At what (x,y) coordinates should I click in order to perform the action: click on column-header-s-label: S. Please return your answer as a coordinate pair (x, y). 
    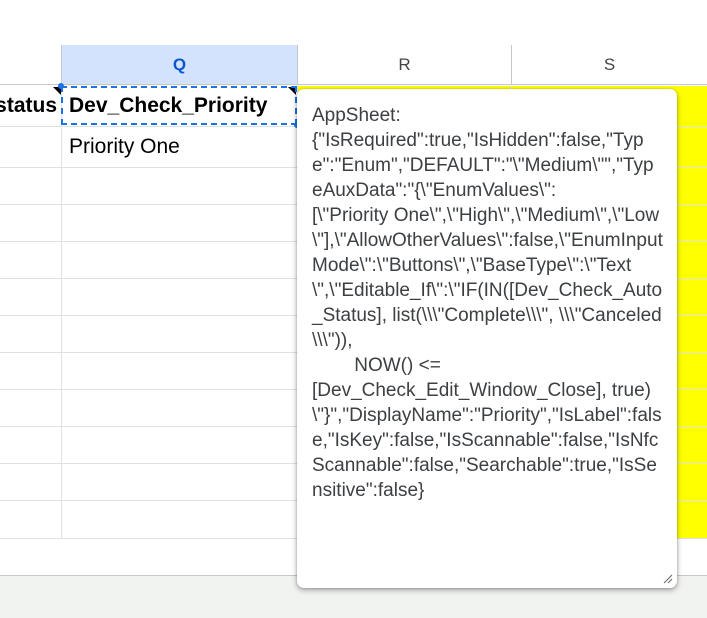
    Looking at the image, I should click on (609, 64).